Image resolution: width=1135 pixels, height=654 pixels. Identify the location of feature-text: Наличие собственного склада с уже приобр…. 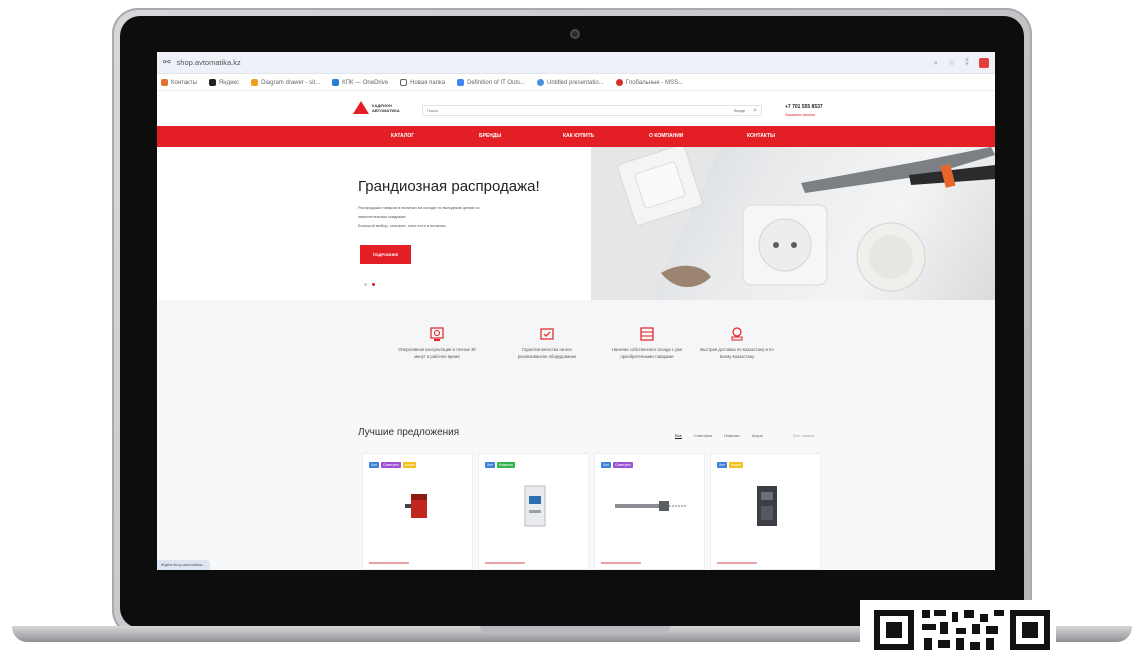
(647, 353).